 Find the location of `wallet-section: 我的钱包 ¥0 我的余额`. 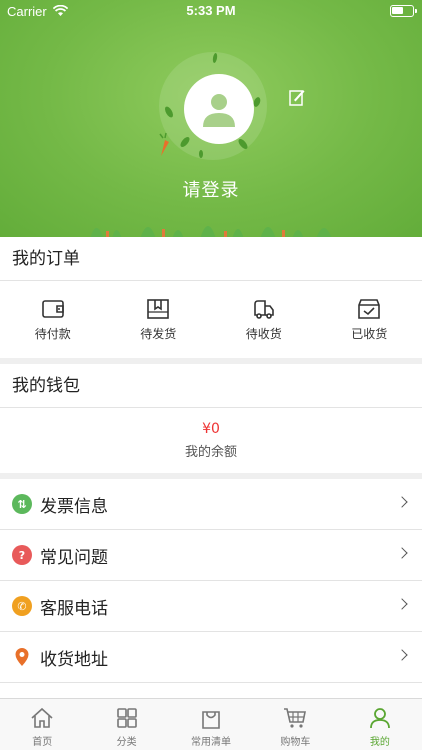

wallet-section: 我的钱包 ¥0 我的余额 is located at coordinates (211, 418).